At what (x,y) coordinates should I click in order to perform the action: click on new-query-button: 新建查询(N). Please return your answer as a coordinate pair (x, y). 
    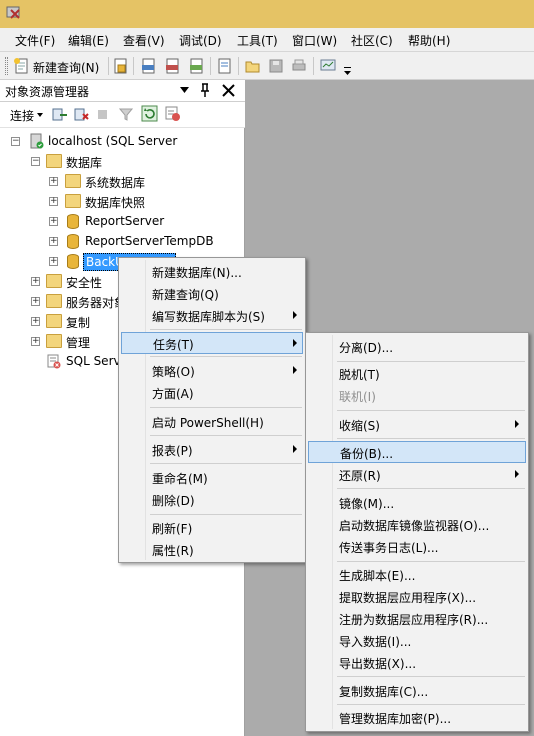
    Looking at the image, I should click on (66, 67).